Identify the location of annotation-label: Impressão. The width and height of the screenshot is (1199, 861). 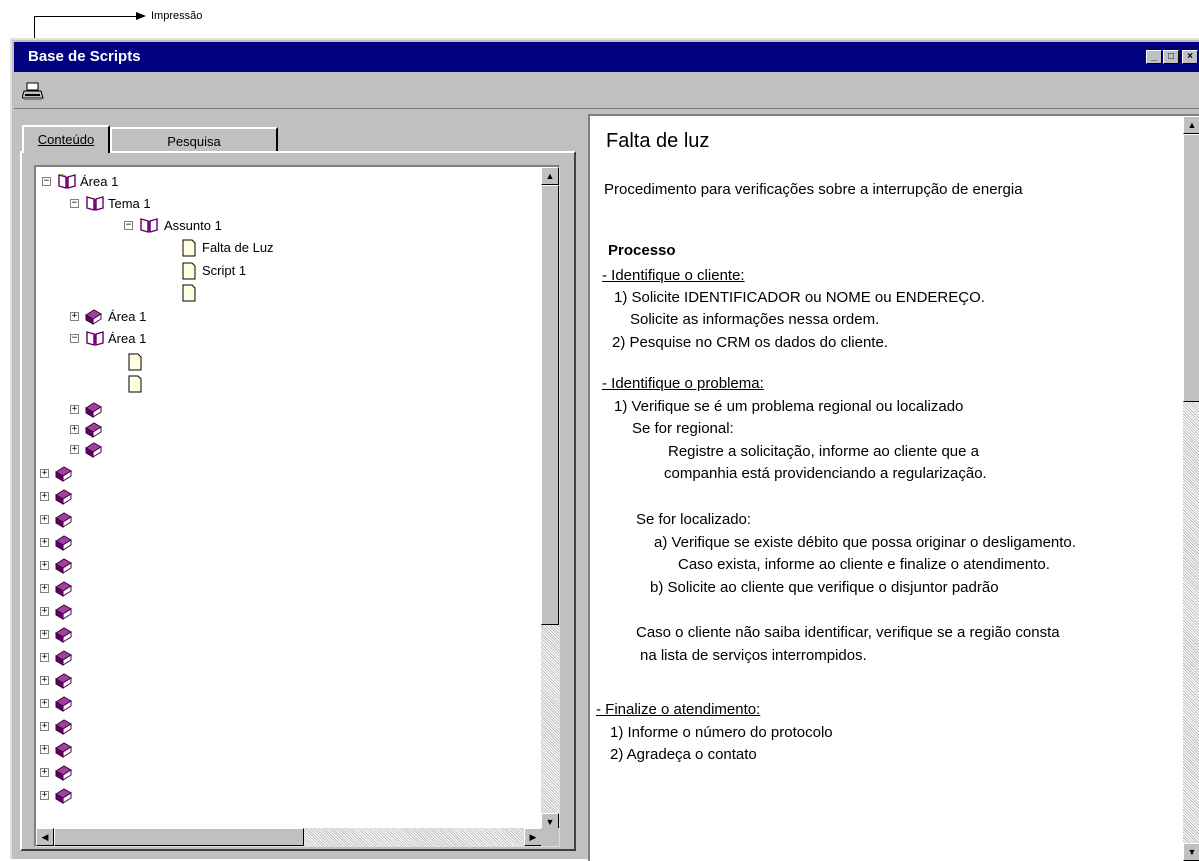
(177, 16).